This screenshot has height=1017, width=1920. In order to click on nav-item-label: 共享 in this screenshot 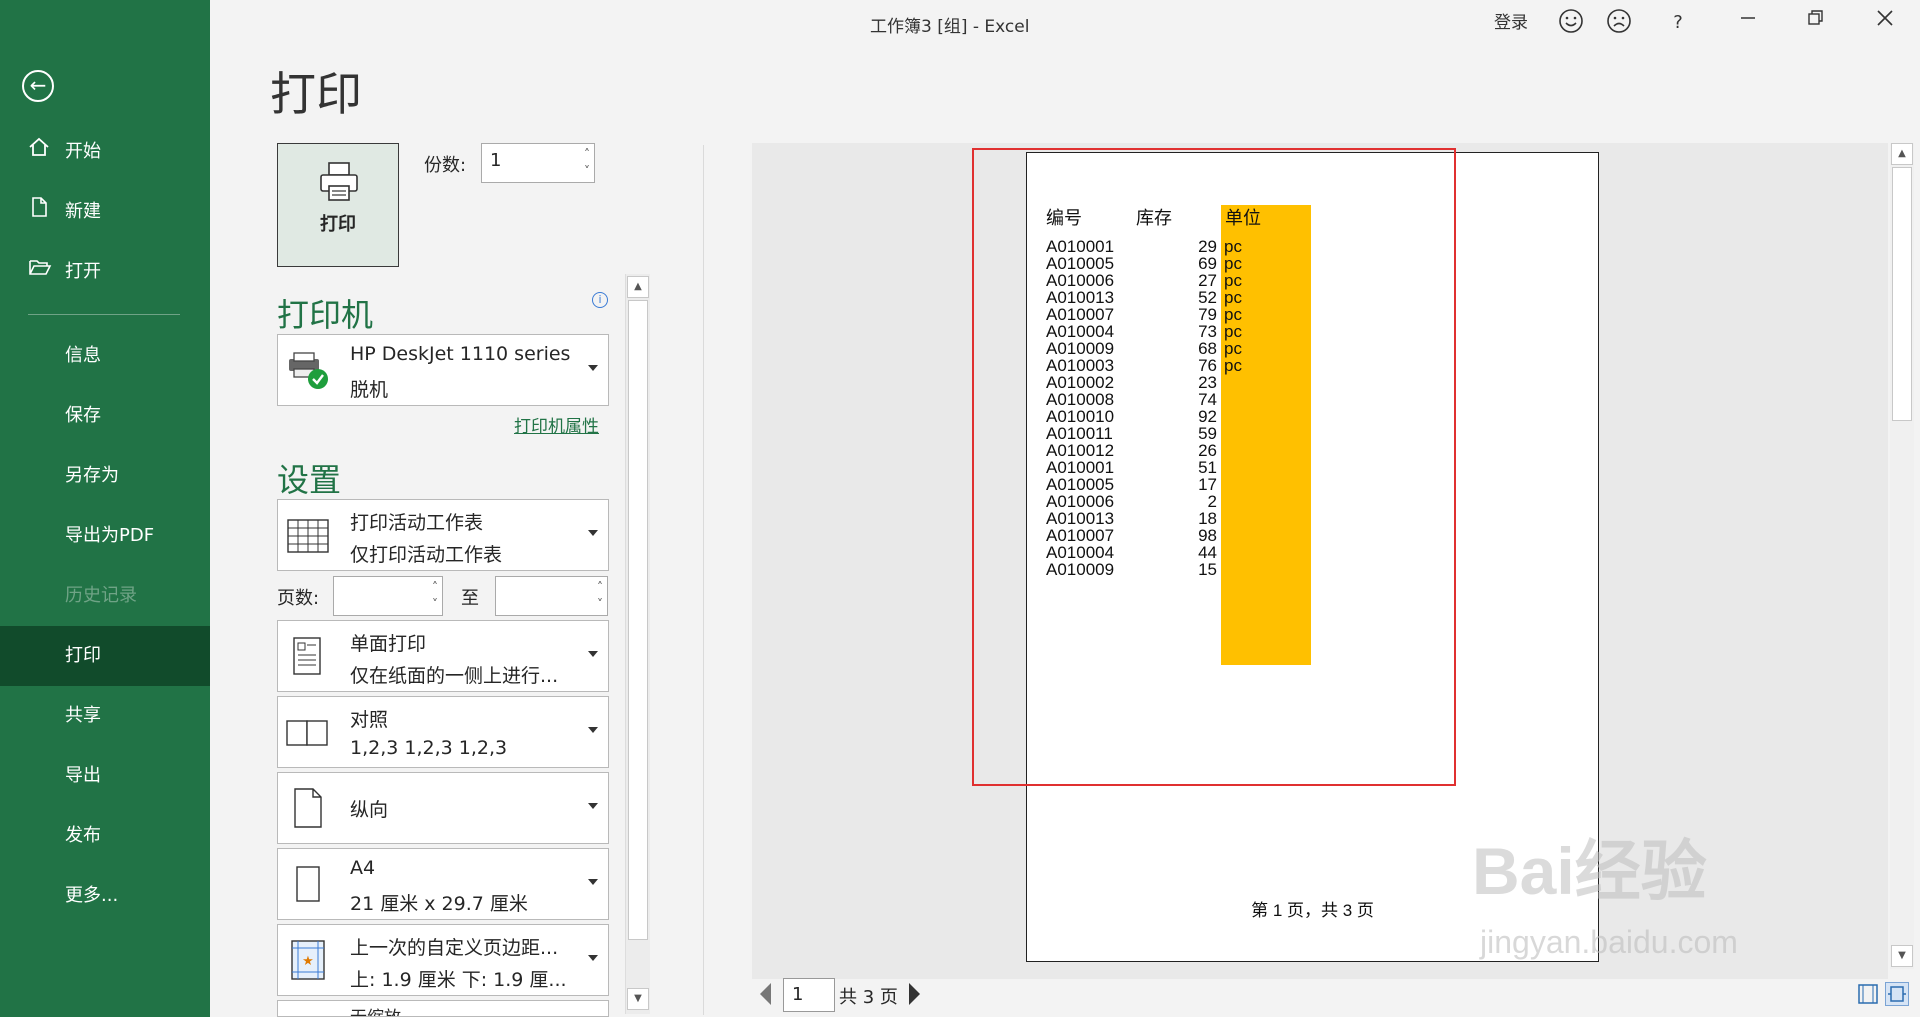, I will do `click(83, 715)`.